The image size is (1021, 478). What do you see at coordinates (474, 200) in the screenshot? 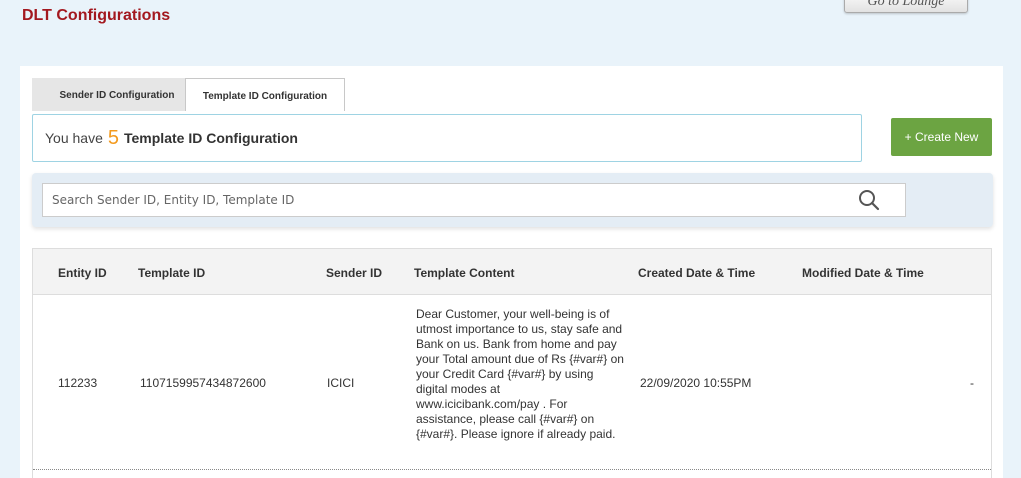
I see `search-input` at bounding box center [474, 200].